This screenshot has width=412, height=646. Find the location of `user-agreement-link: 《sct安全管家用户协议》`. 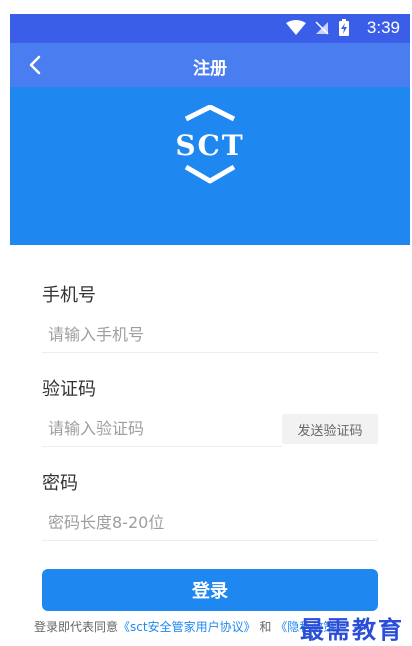

user-agreement-link: 《sct安全管家用户协议》 is located at coordinates (187, 627).